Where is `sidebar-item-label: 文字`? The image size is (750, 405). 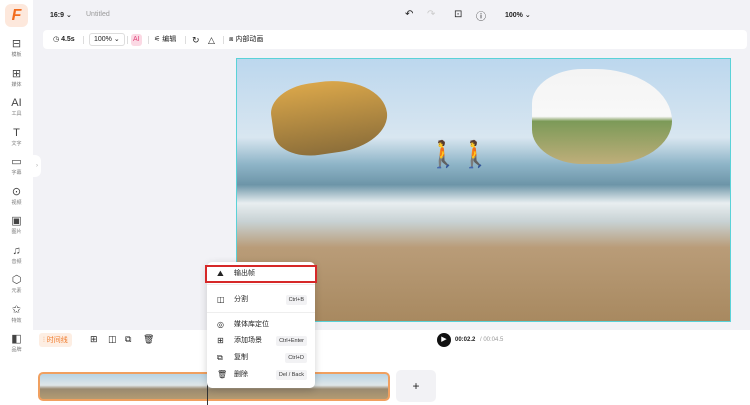
sidebar-item-label: 文字 is located at coordinates (16, 143).